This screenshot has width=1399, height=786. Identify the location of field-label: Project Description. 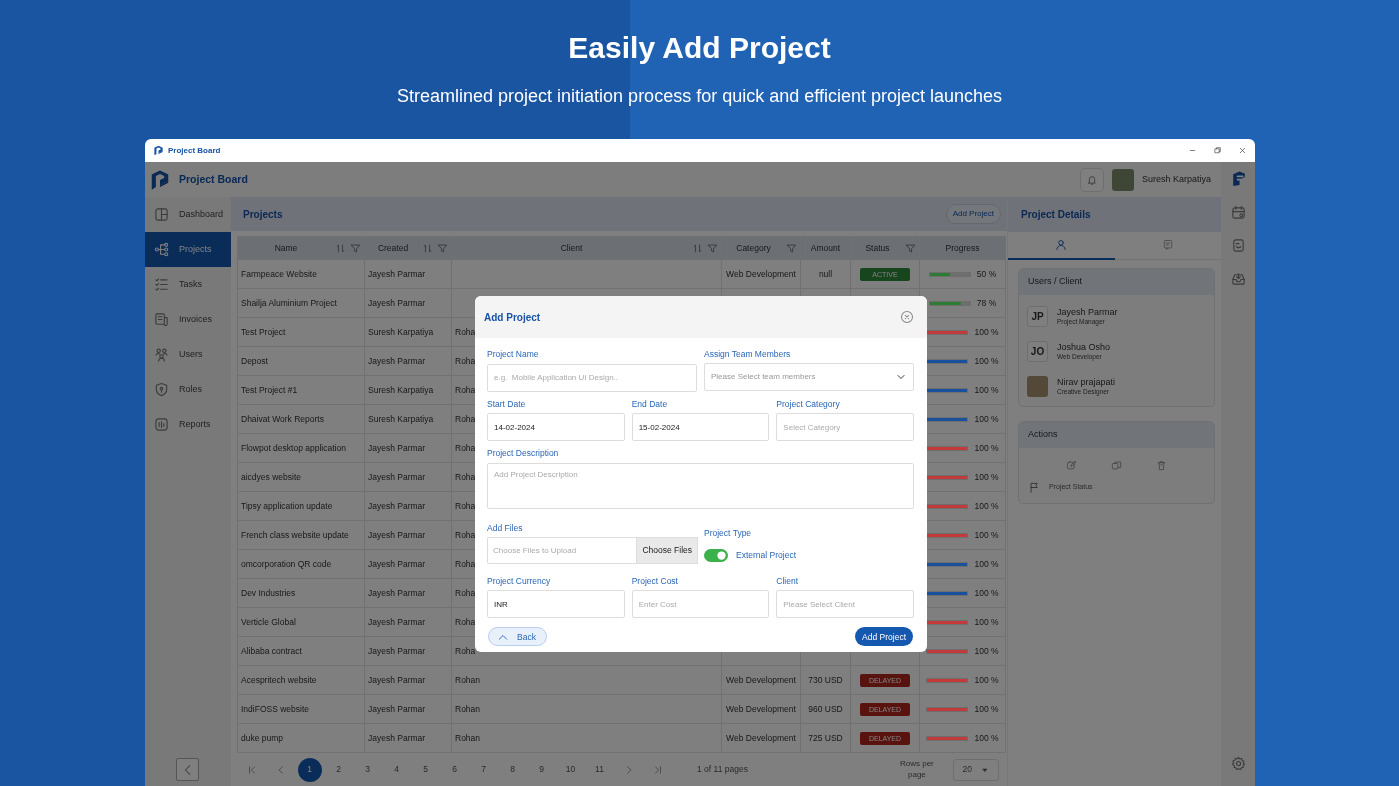
(523, 453).